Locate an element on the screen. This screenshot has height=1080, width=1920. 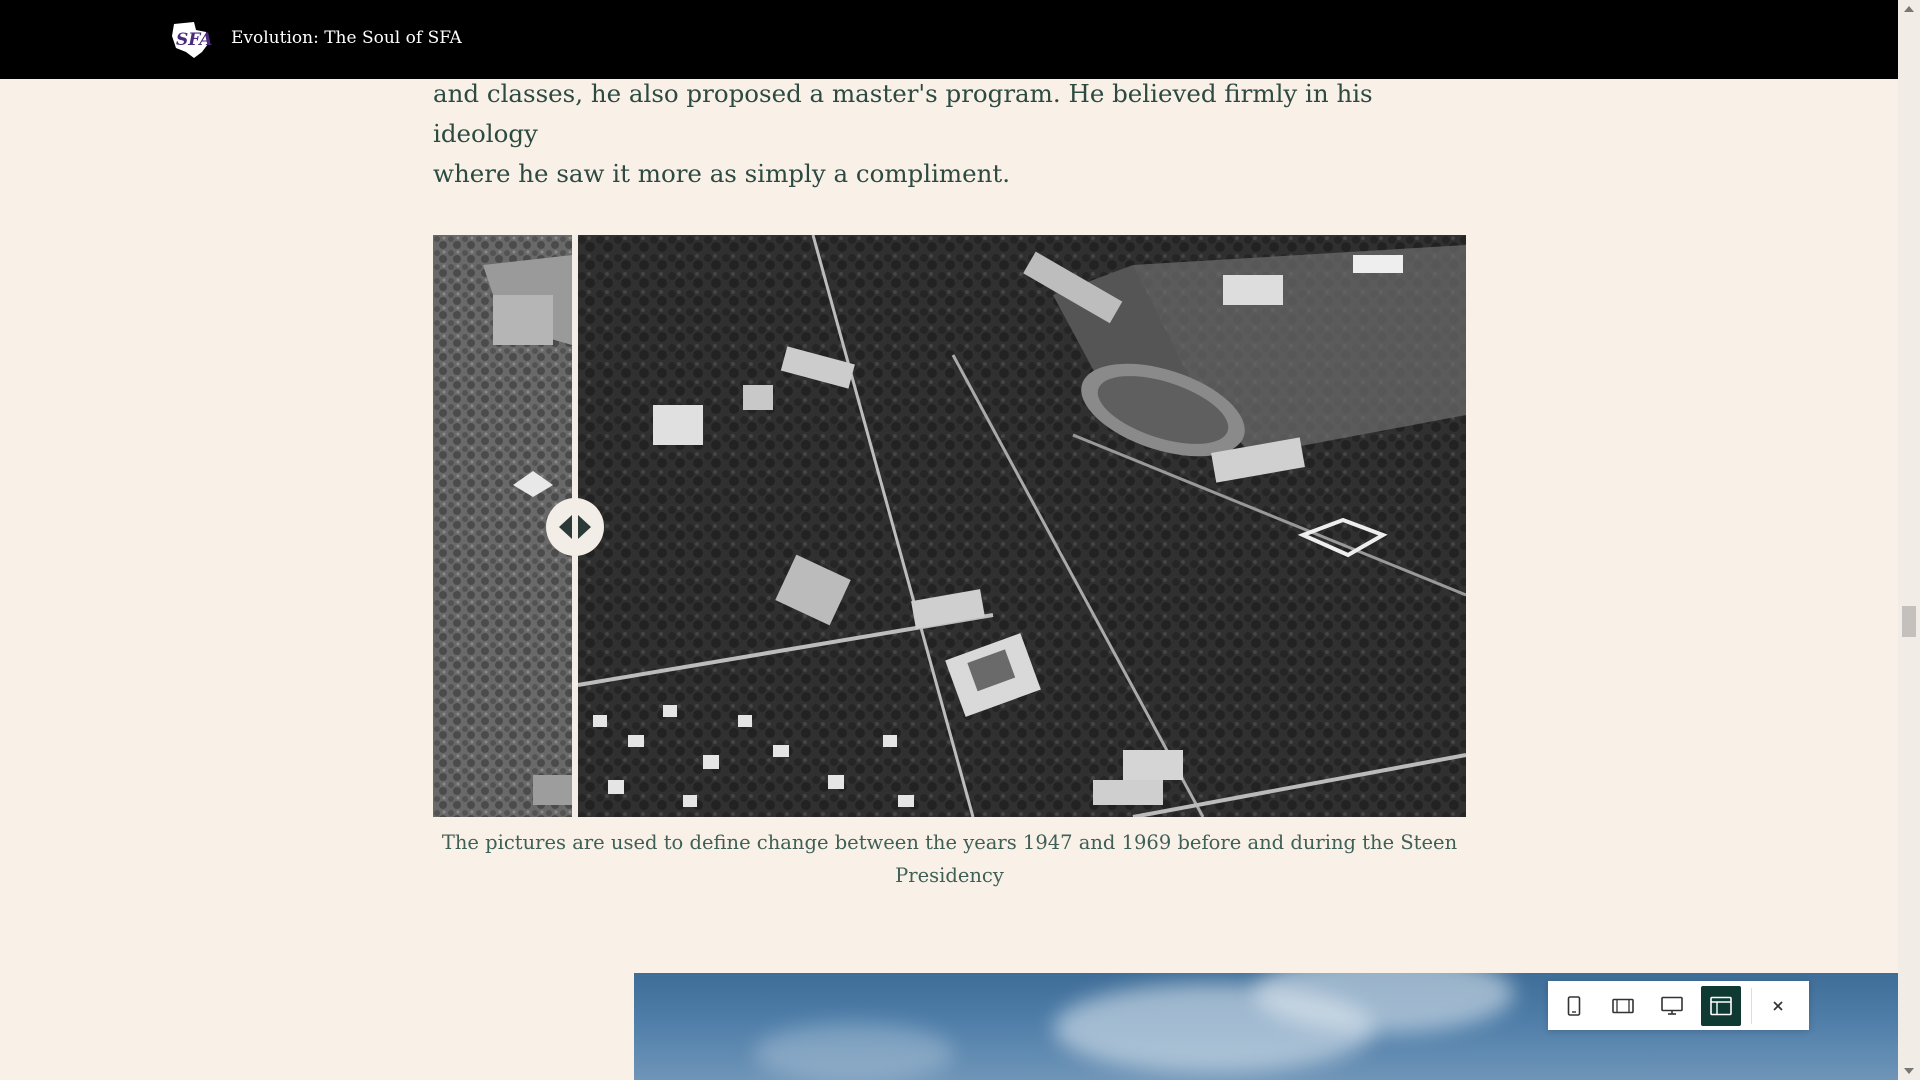
close-icon is located at coordinates (1778, 1005).